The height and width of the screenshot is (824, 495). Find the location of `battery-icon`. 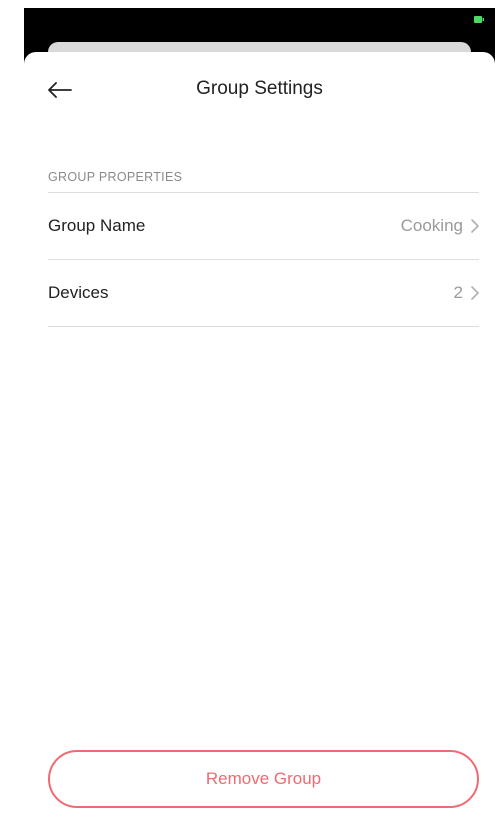

battery-icon is located at coordinates (479, 19).